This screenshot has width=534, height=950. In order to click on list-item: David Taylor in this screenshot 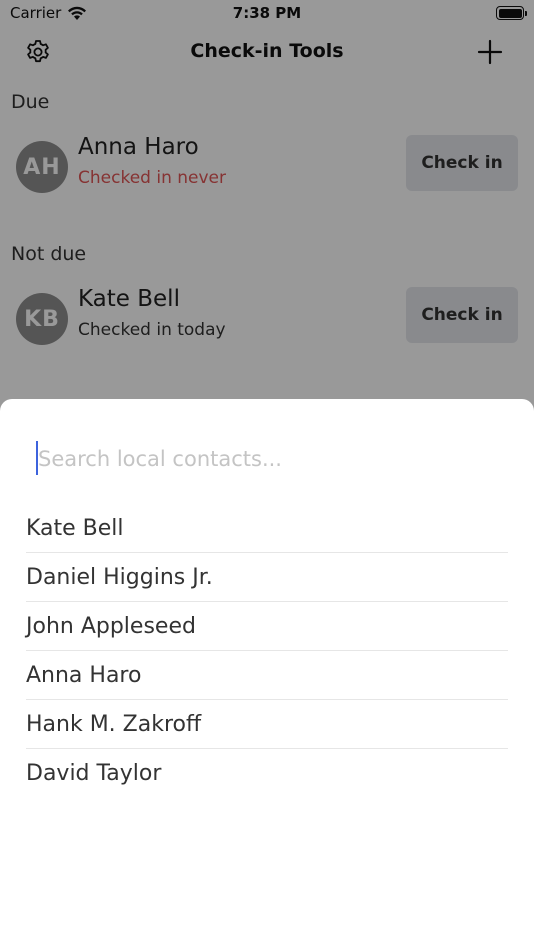, I will do `click(267, 773)`.